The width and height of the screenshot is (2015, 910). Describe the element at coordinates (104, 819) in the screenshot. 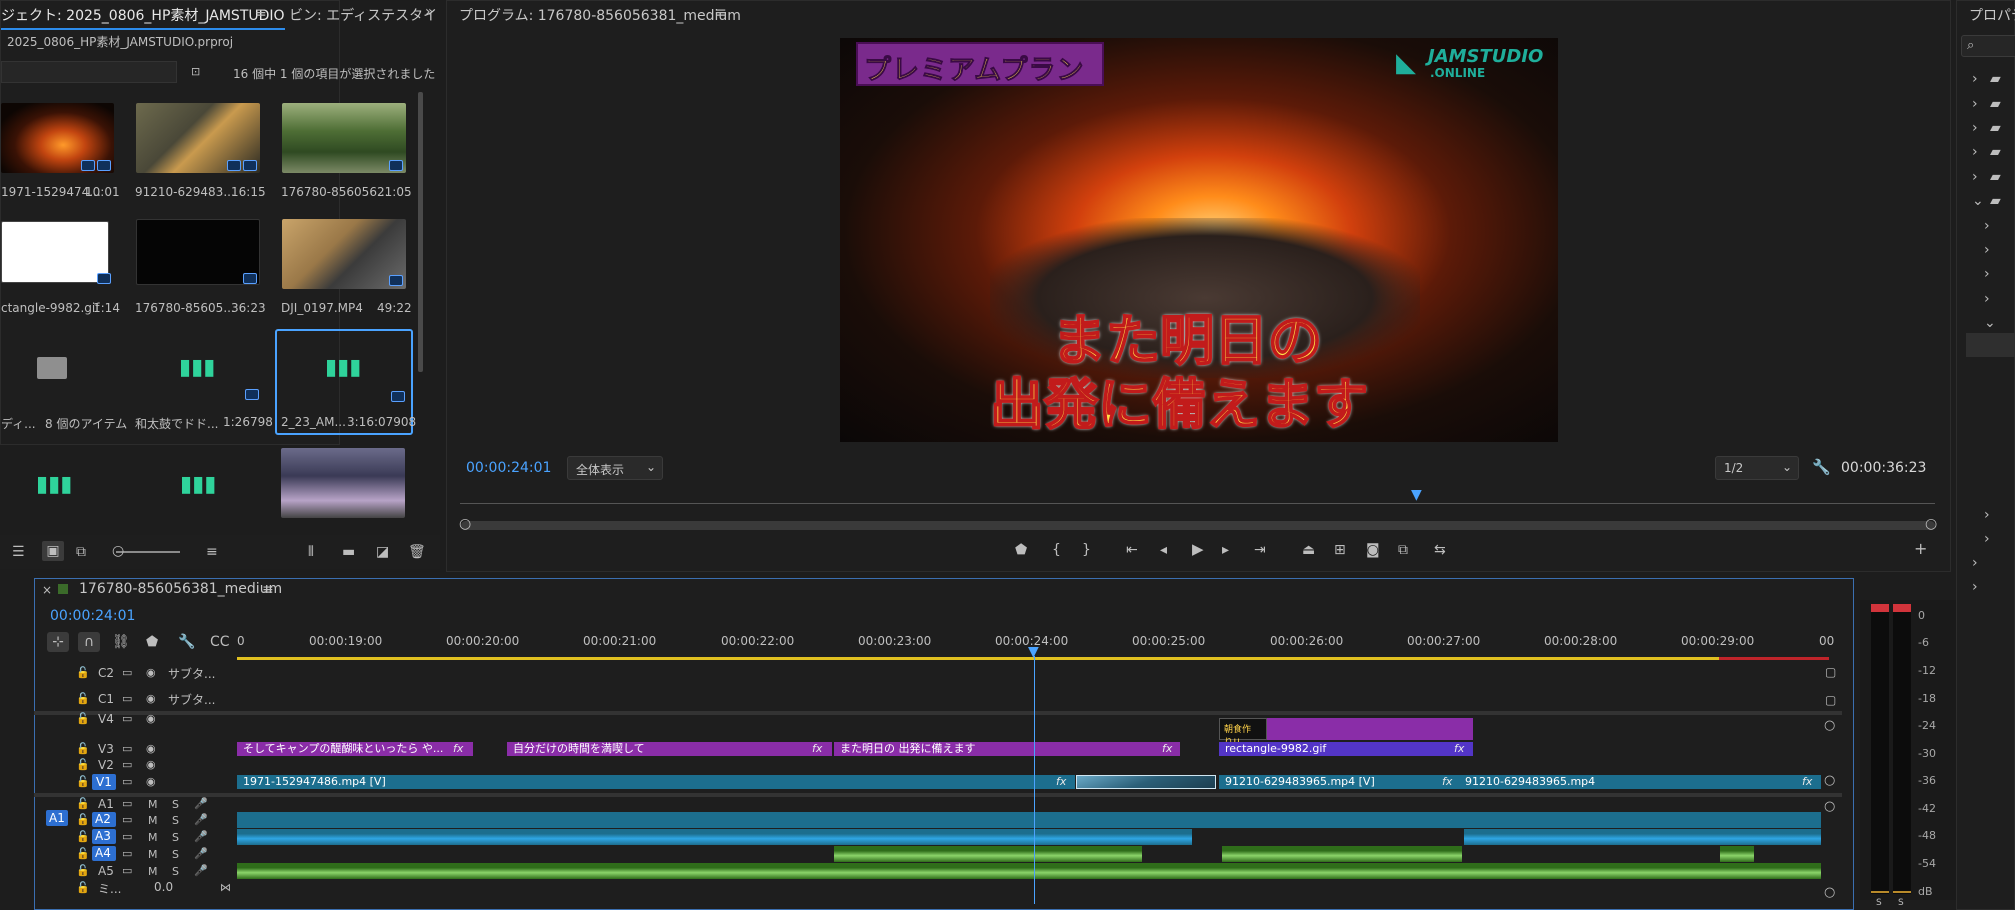

I see `track-a2-target: A2` at that location.